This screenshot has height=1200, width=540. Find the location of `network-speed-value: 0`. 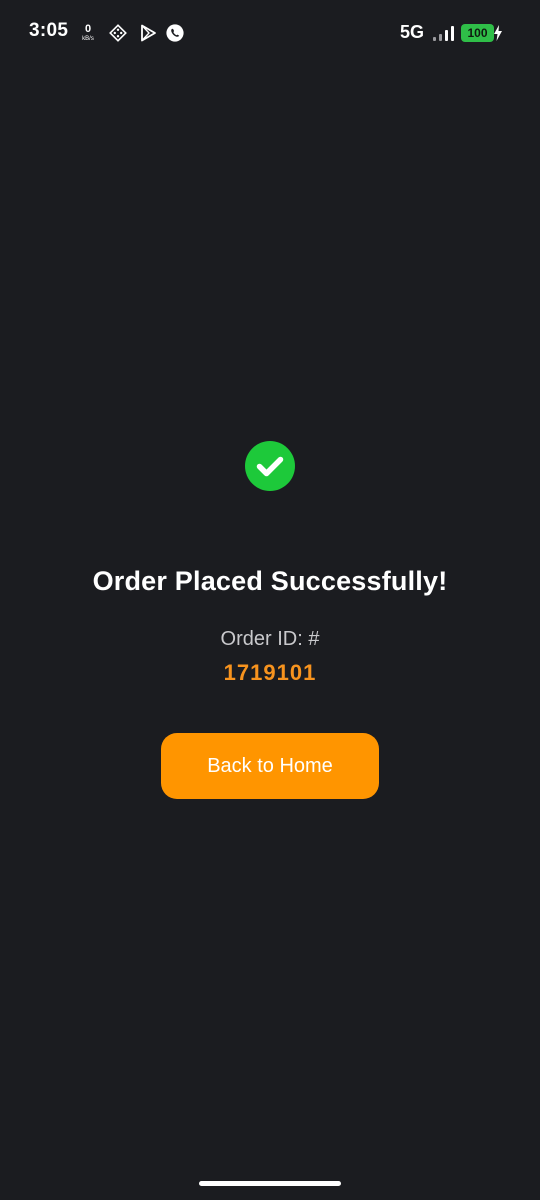

network-speed-value: 0 is located at coordinates (88, 29).